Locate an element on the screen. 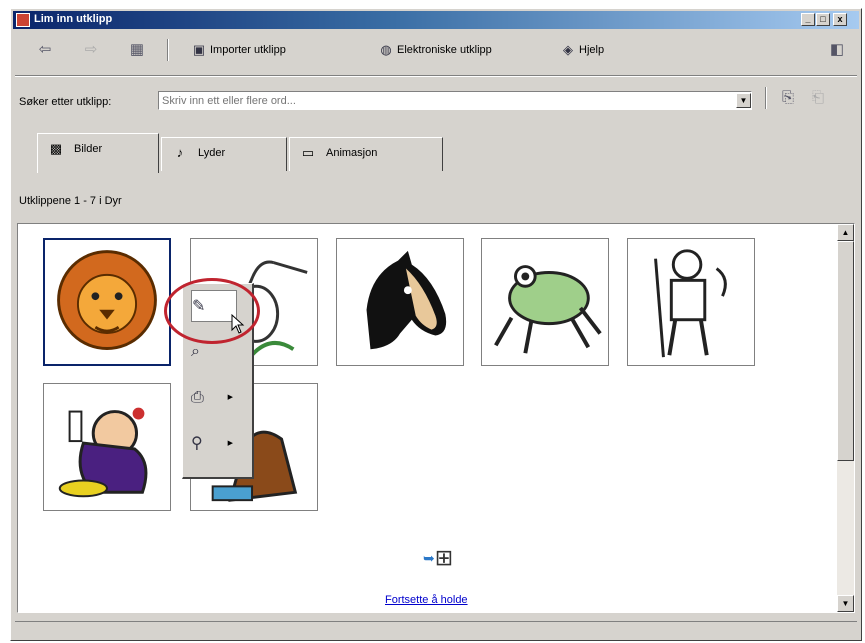  back-arrow-icon: ⇦ is located at coordinates (45, 50).